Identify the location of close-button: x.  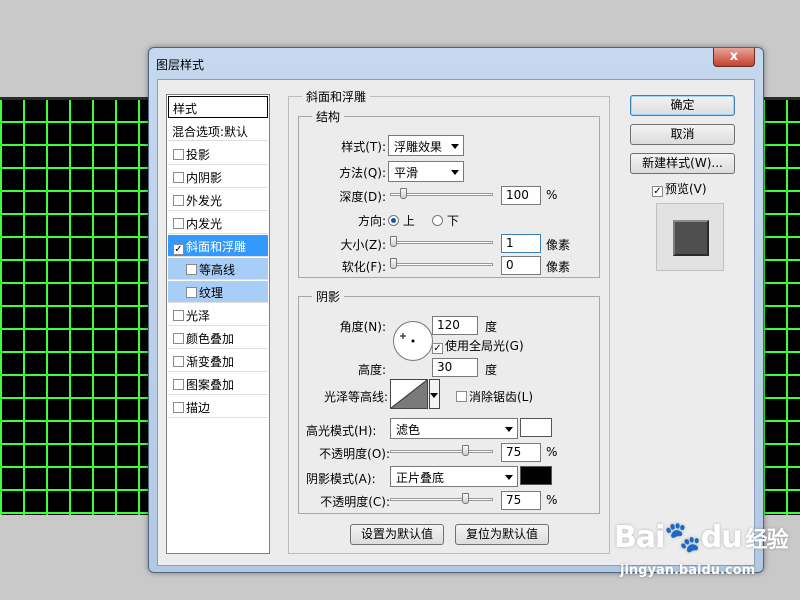
(734, 57).